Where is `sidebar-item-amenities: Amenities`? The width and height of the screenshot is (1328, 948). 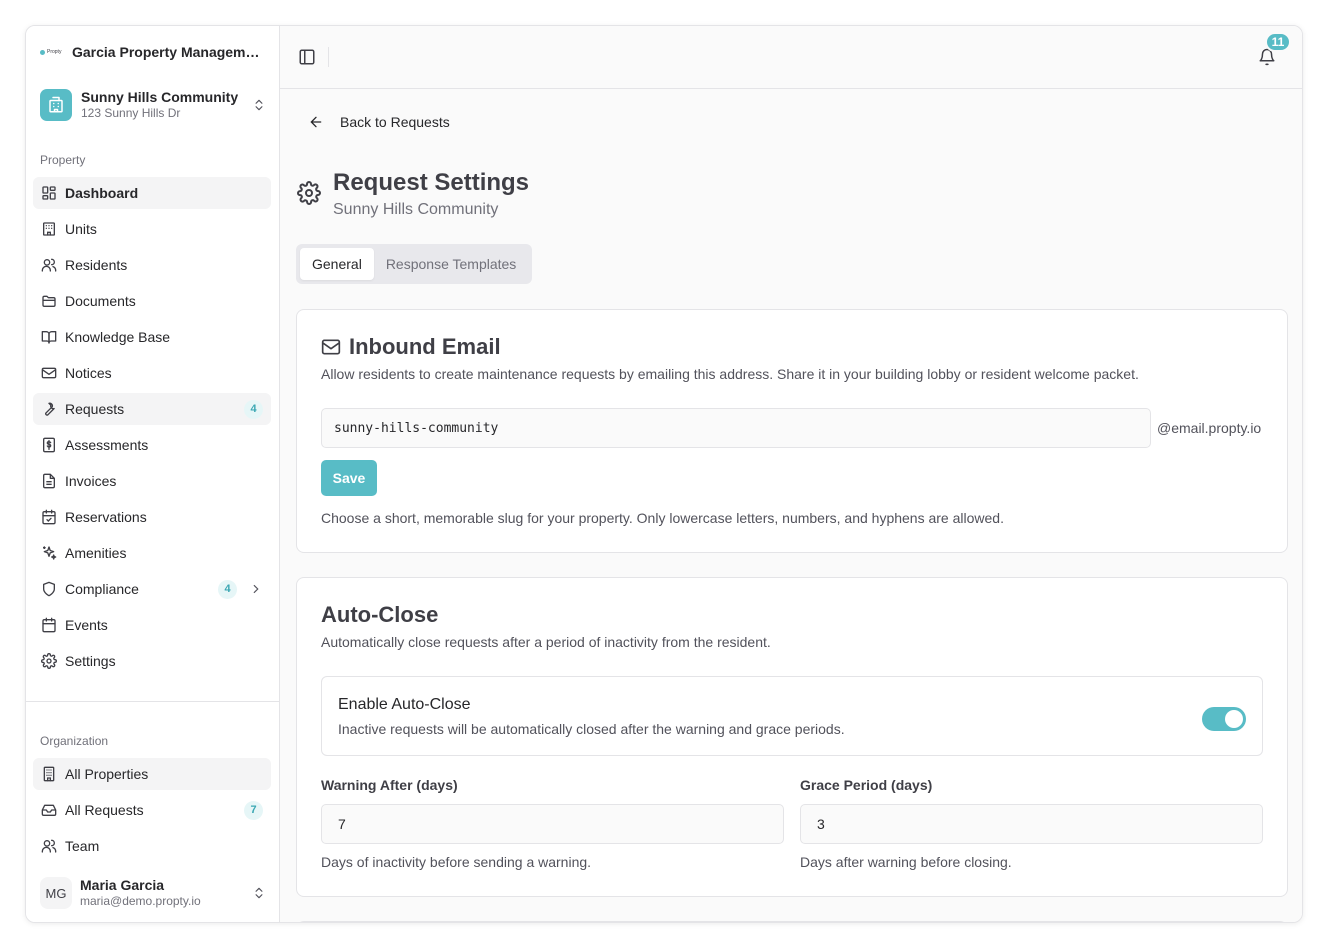 sidebar-item-amenities: Amenities is located at coordinates (152, 553).